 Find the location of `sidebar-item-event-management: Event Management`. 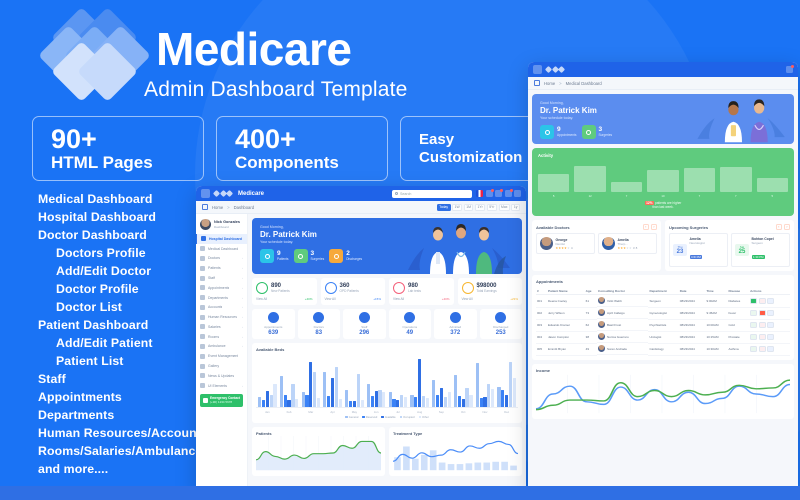

sidebar-item-event-management: Event Management is located at coordinates (221, 356).